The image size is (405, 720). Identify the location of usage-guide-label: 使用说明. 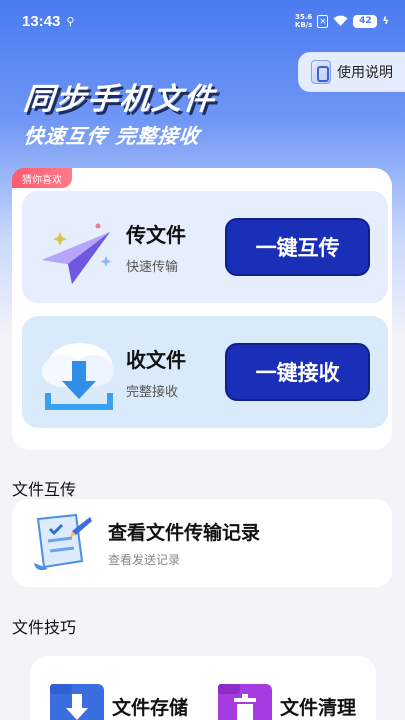
(365, 73).